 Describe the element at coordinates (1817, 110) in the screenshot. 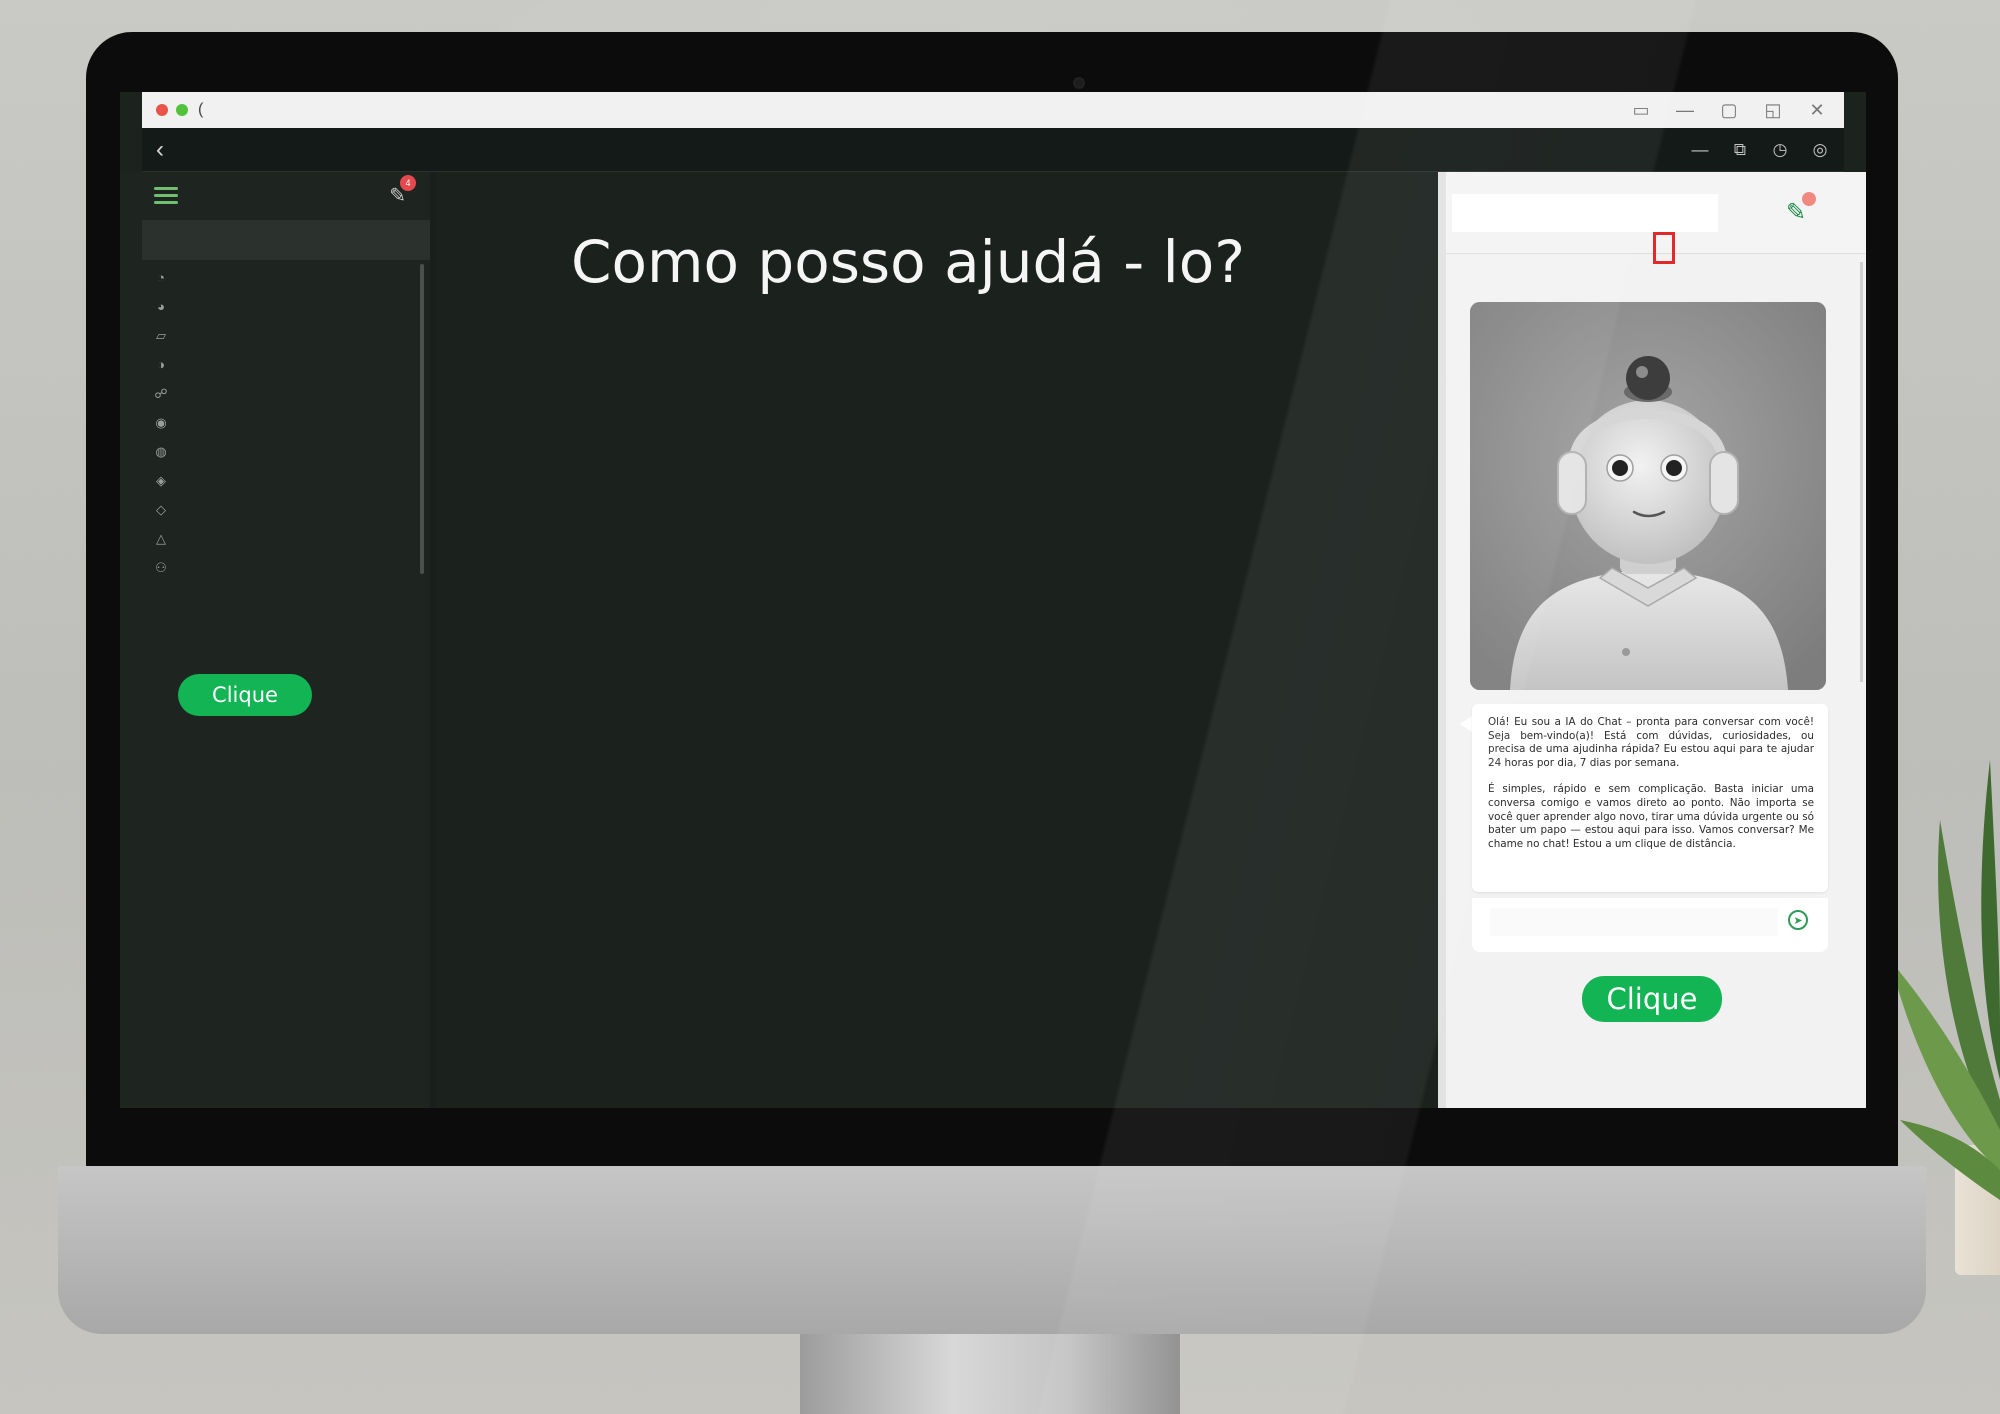

I see `close-icon: ✕` at that location.